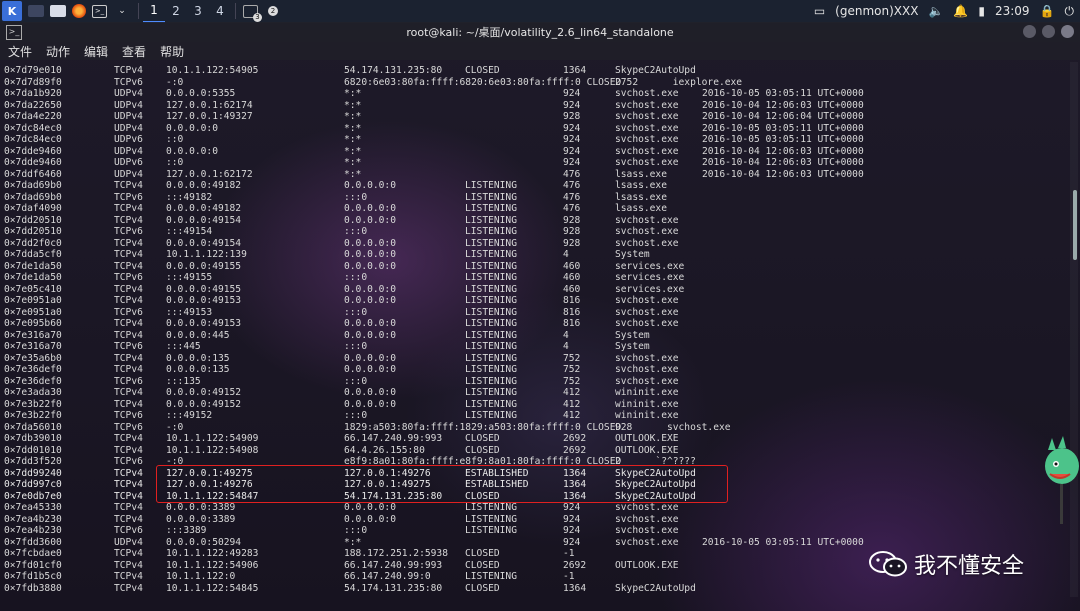  Describe the element at coordinates (33, 519) in the screenshot. I see `terminal-cell: 0×7ea4b230` at that location.